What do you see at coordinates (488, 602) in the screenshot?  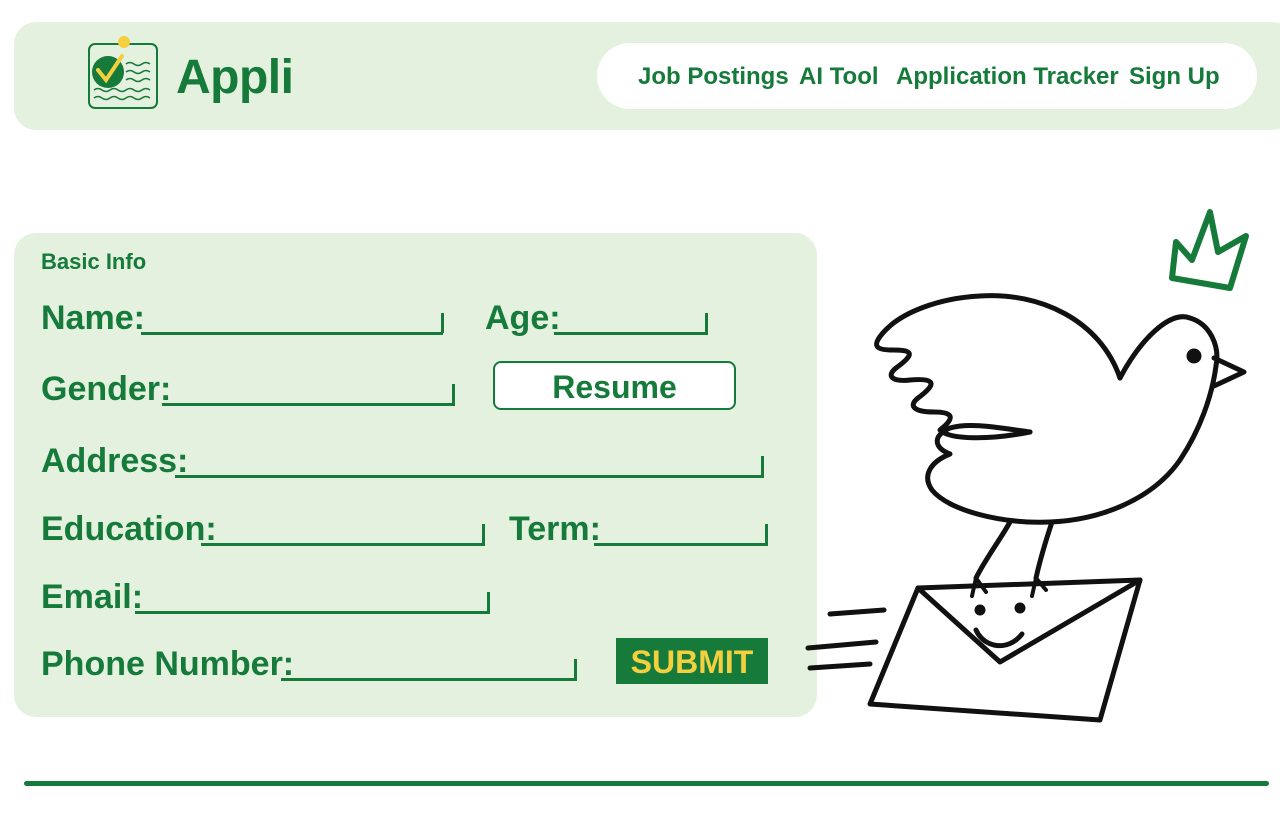 I see `email-field-end` at bounding box center [488, 602].